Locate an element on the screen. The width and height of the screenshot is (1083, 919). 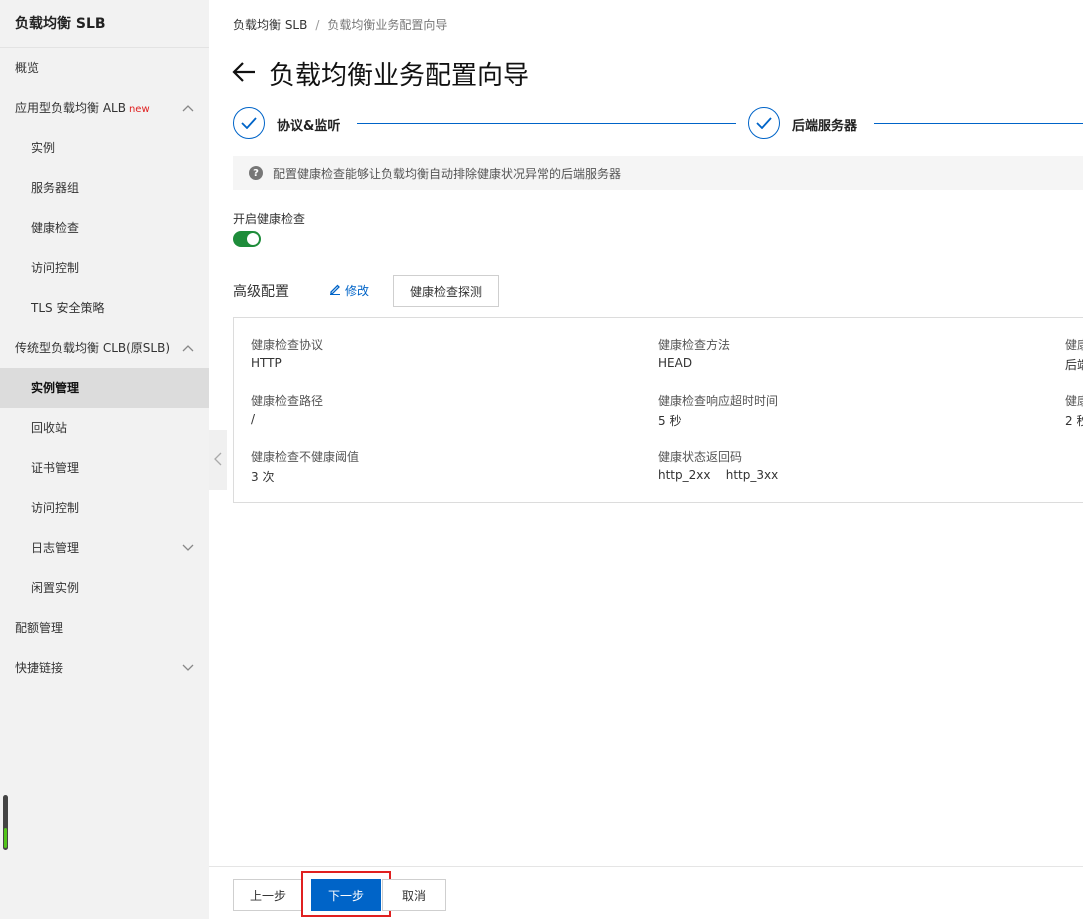
field-value: HEAD is located at coordinates (675, 363).